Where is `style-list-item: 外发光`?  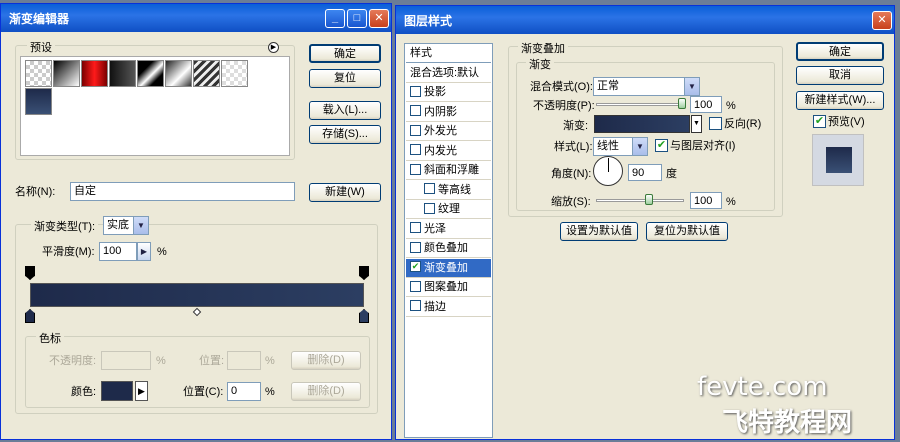 style-list-item: 外发光 is located at coordinates (448, 131).